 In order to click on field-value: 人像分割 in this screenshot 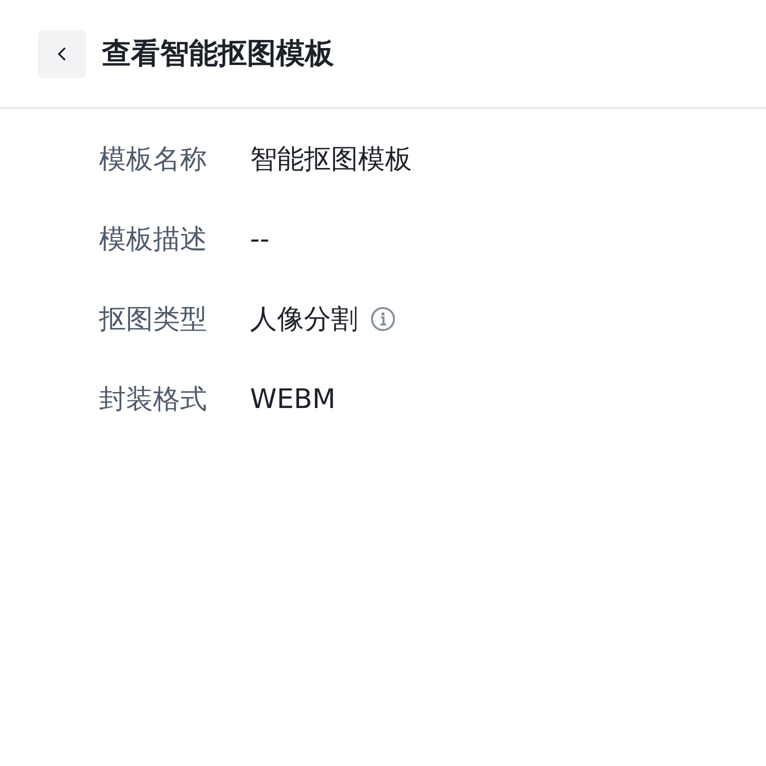, I will do `click(304, 320)`.